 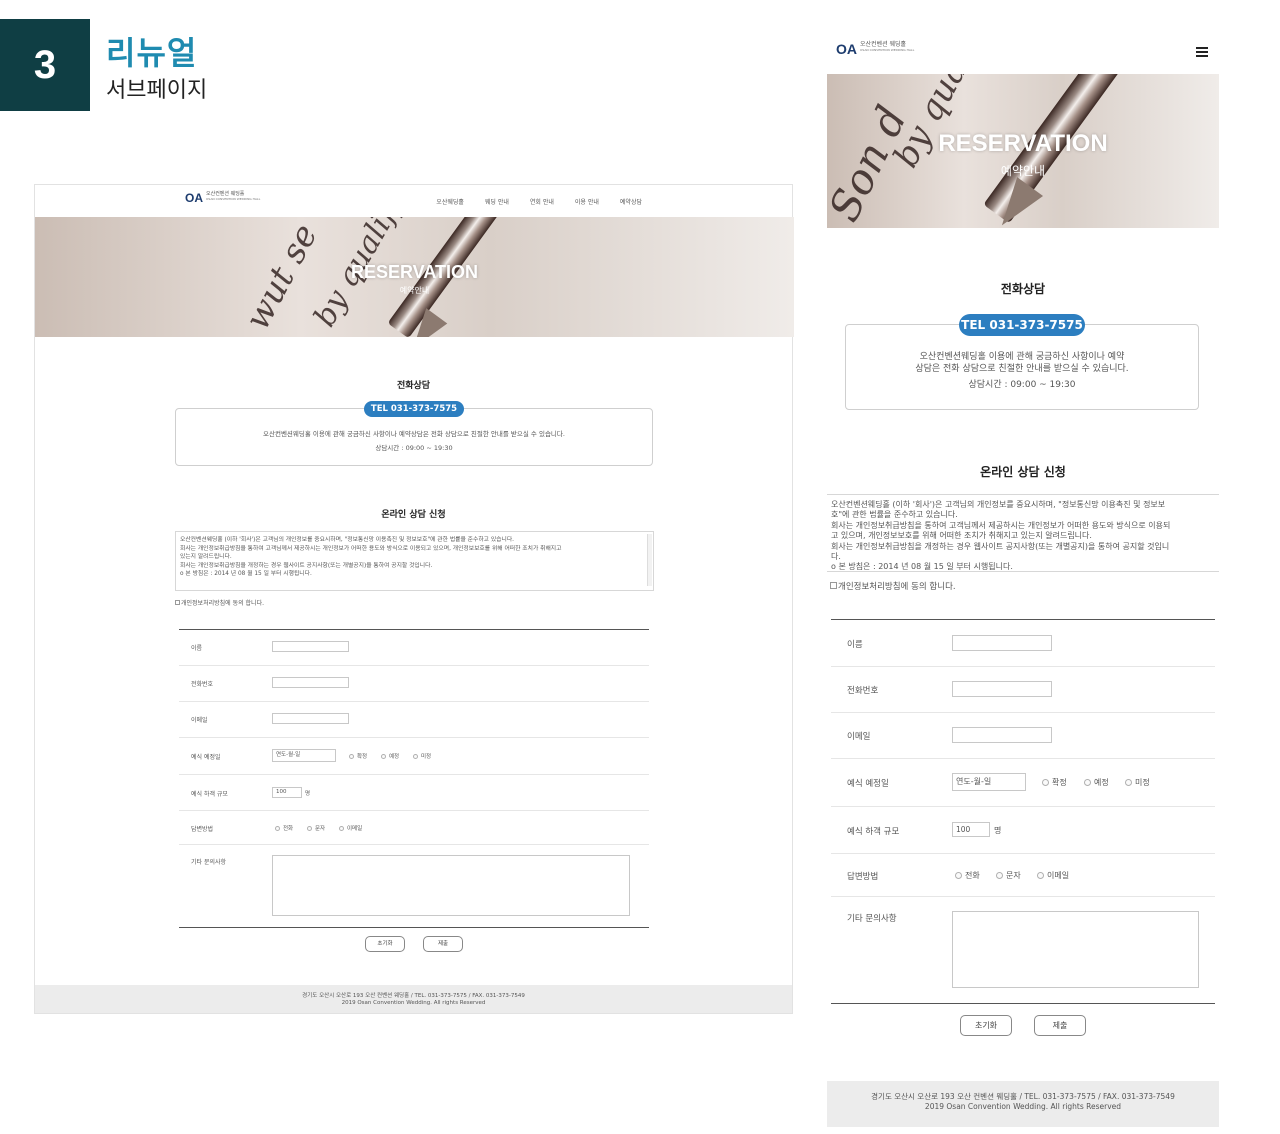 What do you see at coordinates (894, 515) in the screenshot?
I see `policy-line: 호"에 관한 법률을 준수하고 있습니다.` at bounding box center [894, 515].